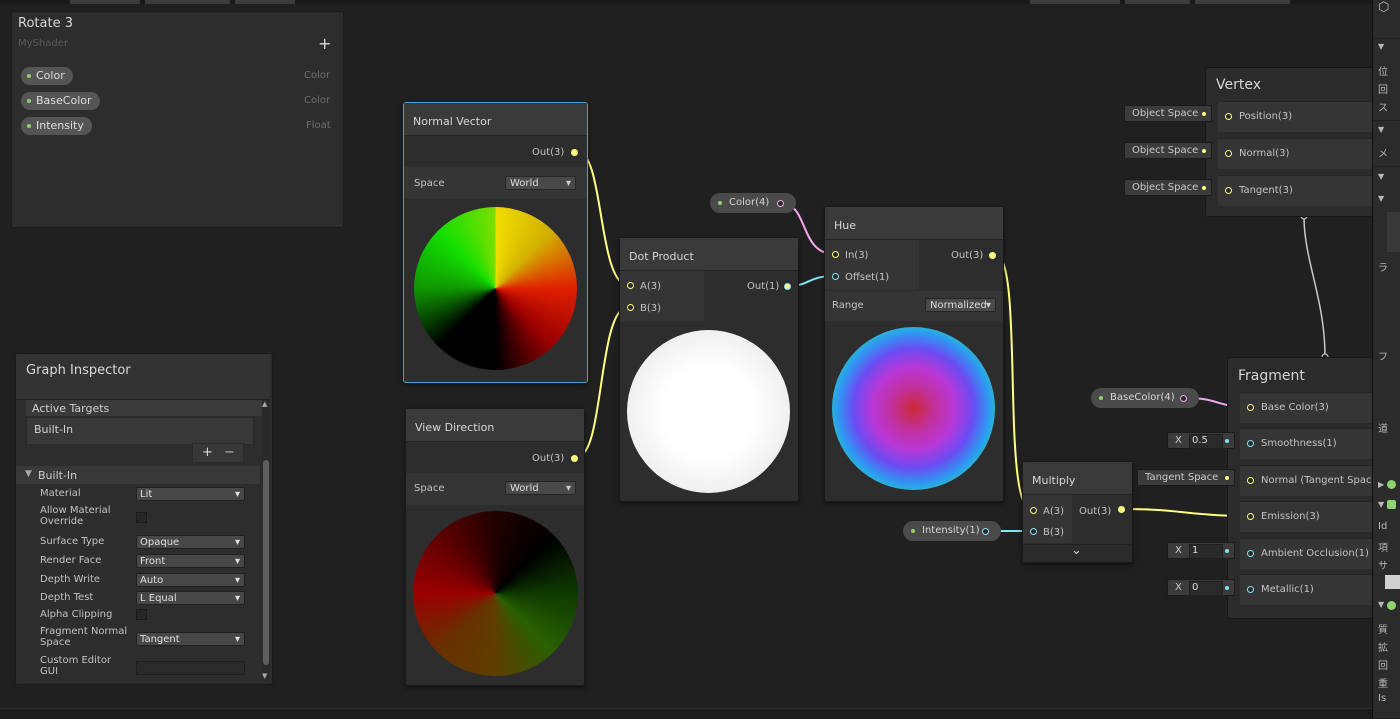 The image size is (1400, 719). What do you see at coordinates (1383, 357) in the screenshot?
I see `inspector-row: フ` at bounding box center [1383, 357].